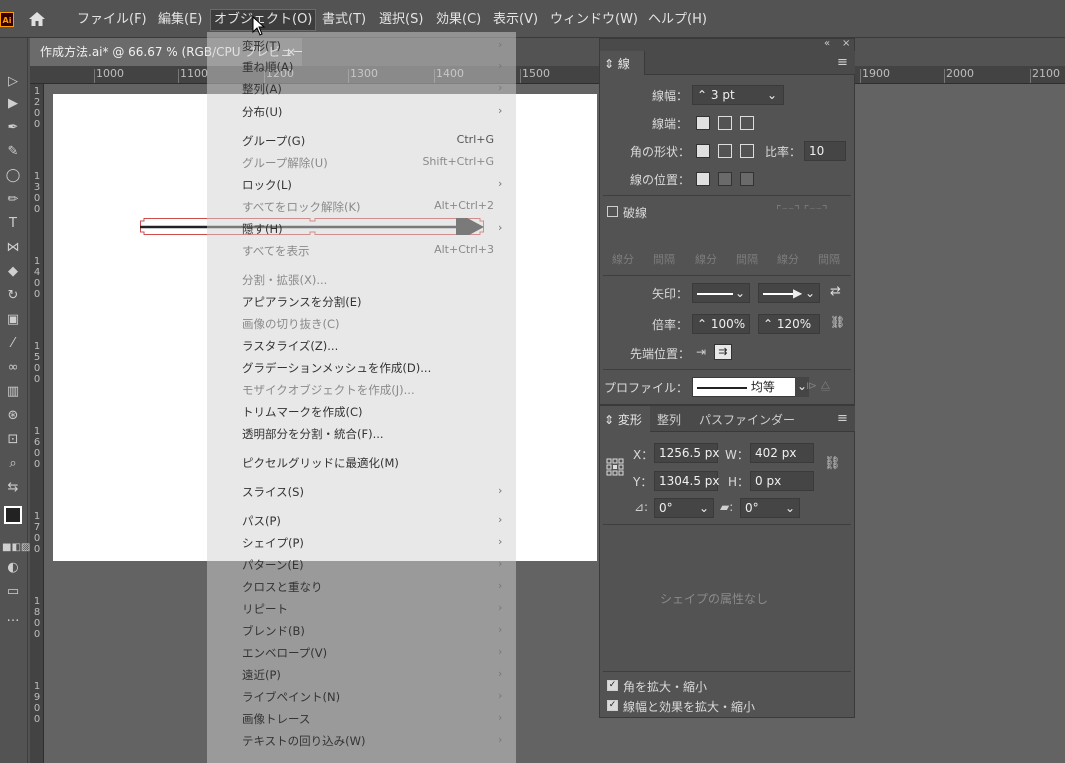 This screenshot has height=763, width=1065. What do you see at coordinates (13, 392) in the screenshot?
I see `graph-tool-icon: ▥` at bounding box center [13, 392].